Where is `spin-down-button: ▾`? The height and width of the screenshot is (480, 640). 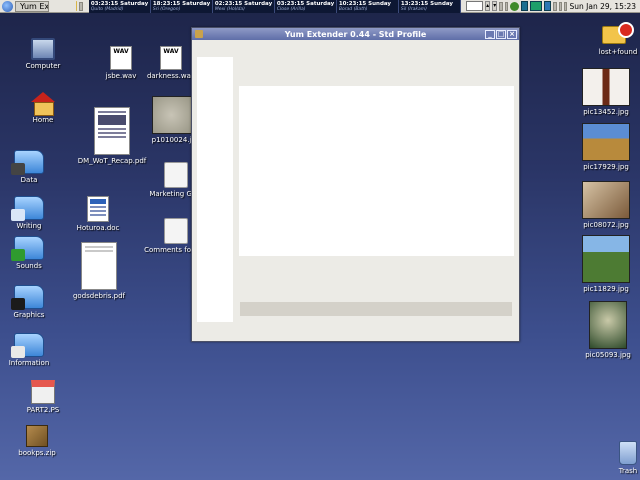
spin-down-button: ▾ is located at coordinates (495, 6).